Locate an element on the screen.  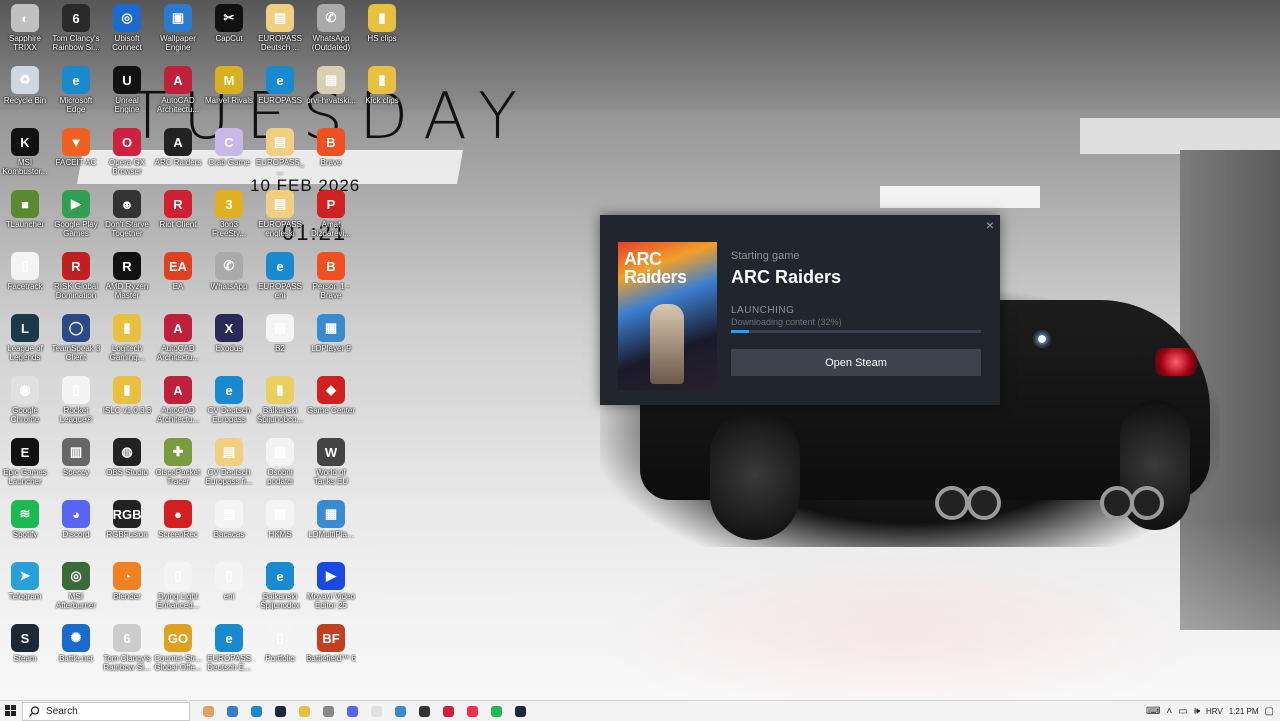
desktop-icon: RGB RGBFusion is located at coordinates (127, 527).